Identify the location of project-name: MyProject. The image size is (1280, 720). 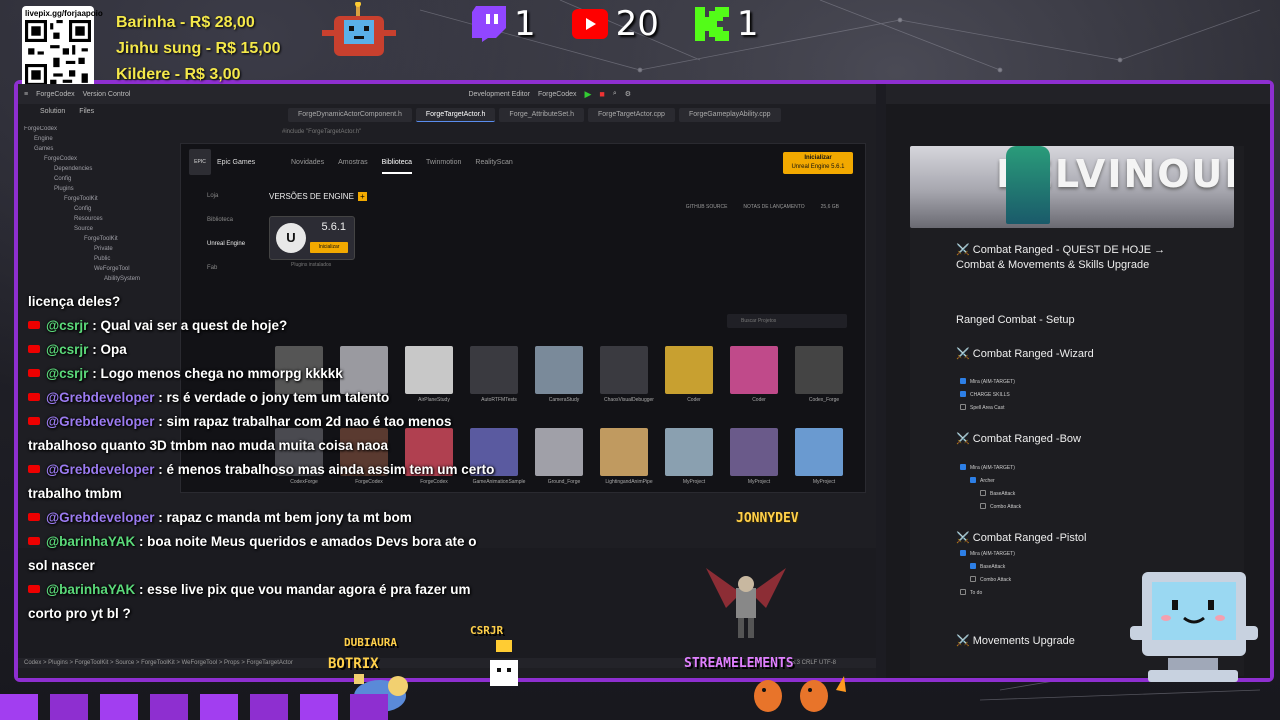
(824, 482).